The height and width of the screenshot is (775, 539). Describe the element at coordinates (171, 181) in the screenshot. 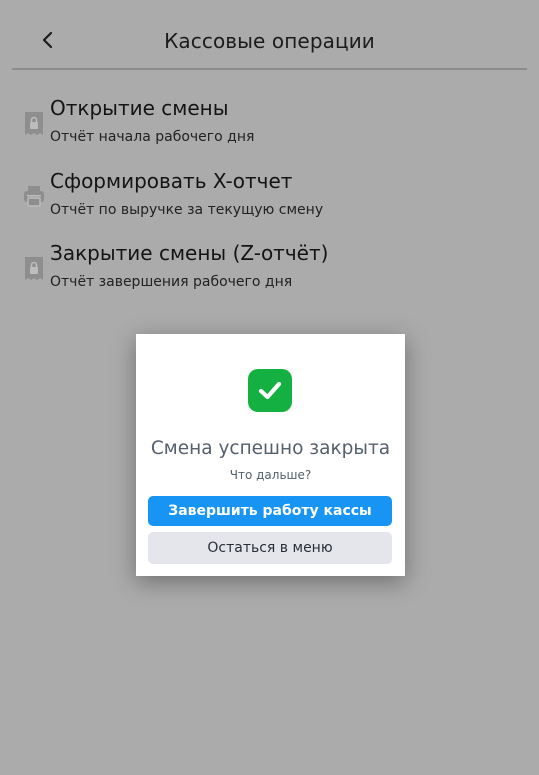

I see `menu-item-title: Сформировать X-отчет` at that location.